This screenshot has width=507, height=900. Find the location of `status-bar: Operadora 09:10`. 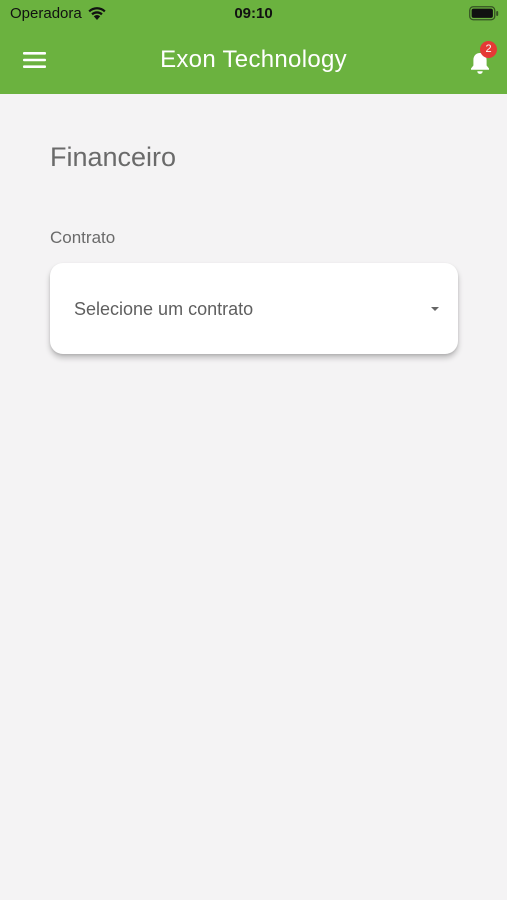

status-bar: Operadora 09:10 is located at coordinates (253, 14).